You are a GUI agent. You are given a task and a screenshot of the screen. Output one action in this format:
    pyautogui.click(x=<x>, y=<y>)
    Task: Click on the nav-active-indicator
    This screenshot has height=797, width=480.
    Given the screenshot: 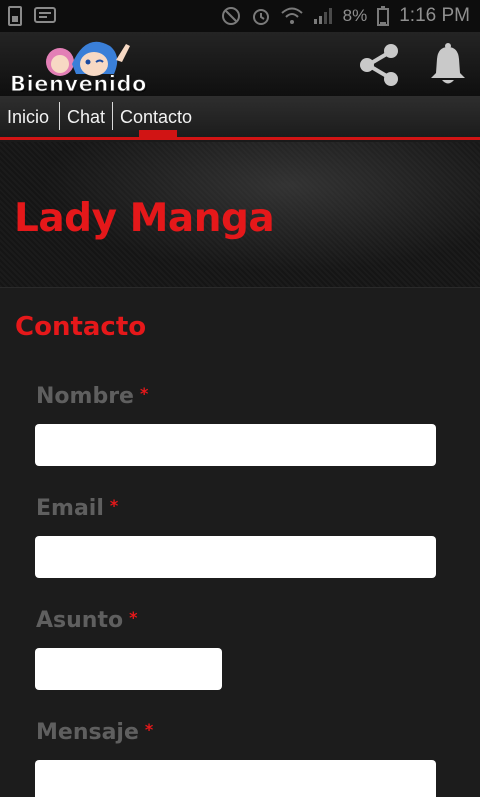 What is the action you would take?
    pyautogui.click(x=158, y=134)
    